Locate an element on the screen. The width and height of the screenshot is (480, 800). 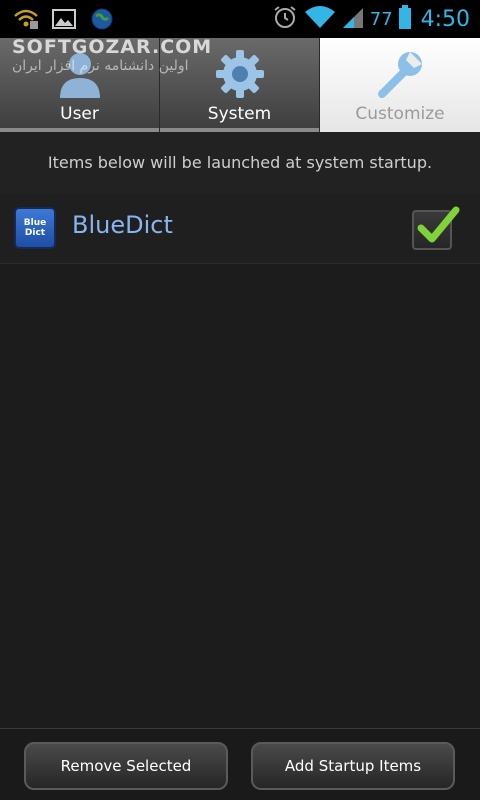
wifi-icon is located at coordinates (320, 19).